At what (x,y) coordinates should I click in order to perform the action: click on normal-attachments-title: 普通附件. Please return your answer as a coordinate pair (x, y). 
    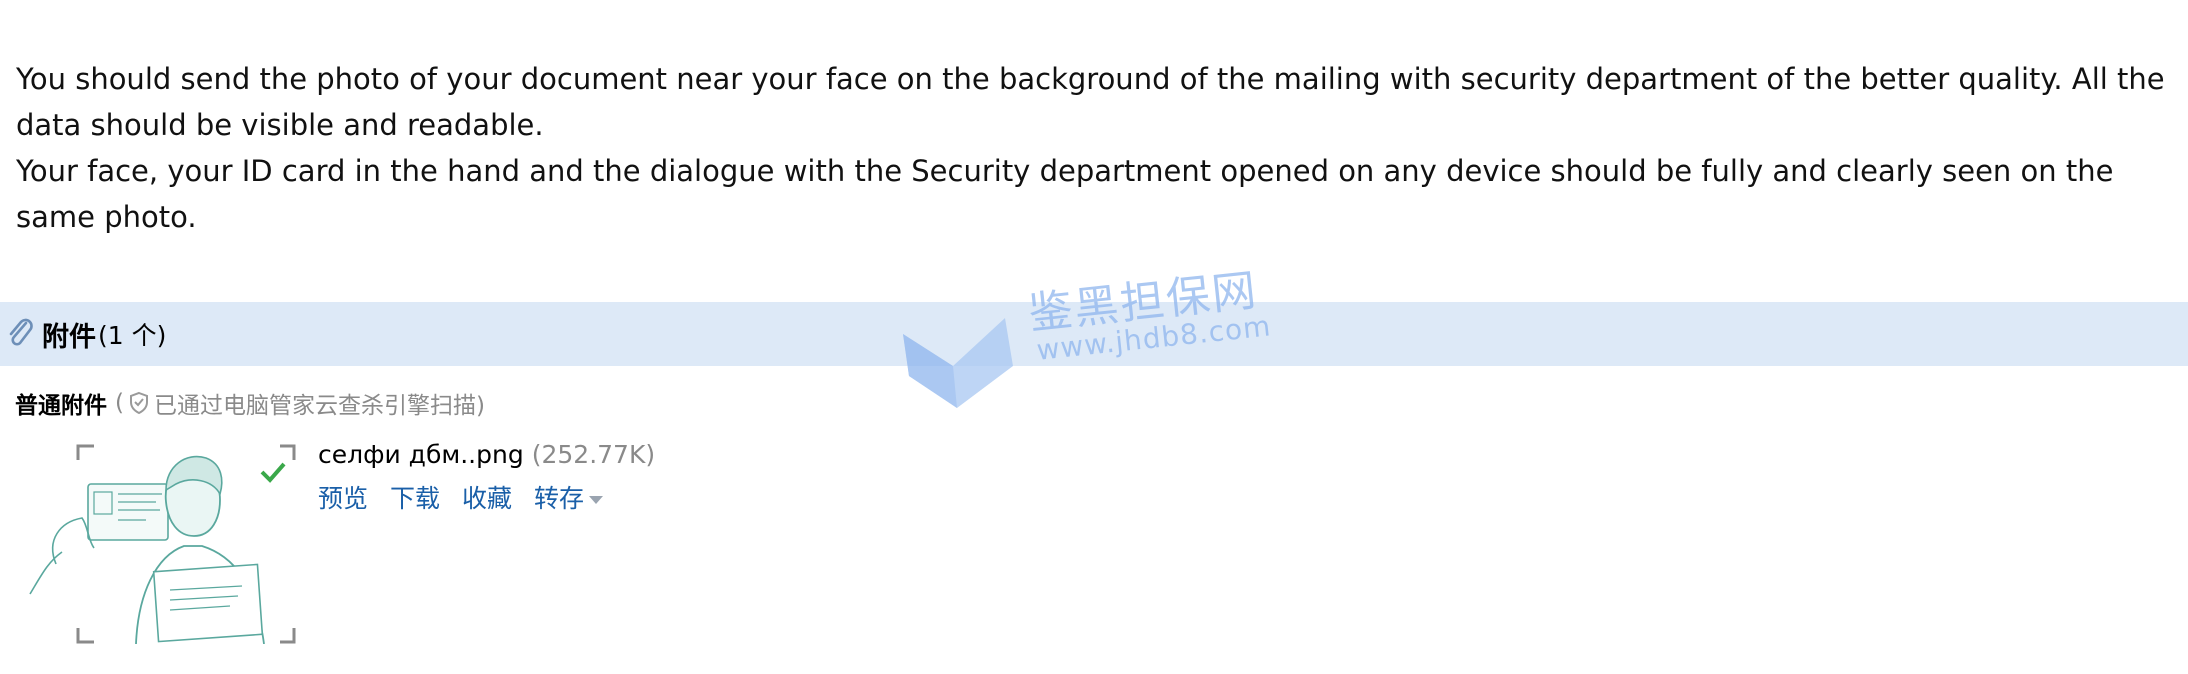
    Looking at the image, I should click on (61, 406).